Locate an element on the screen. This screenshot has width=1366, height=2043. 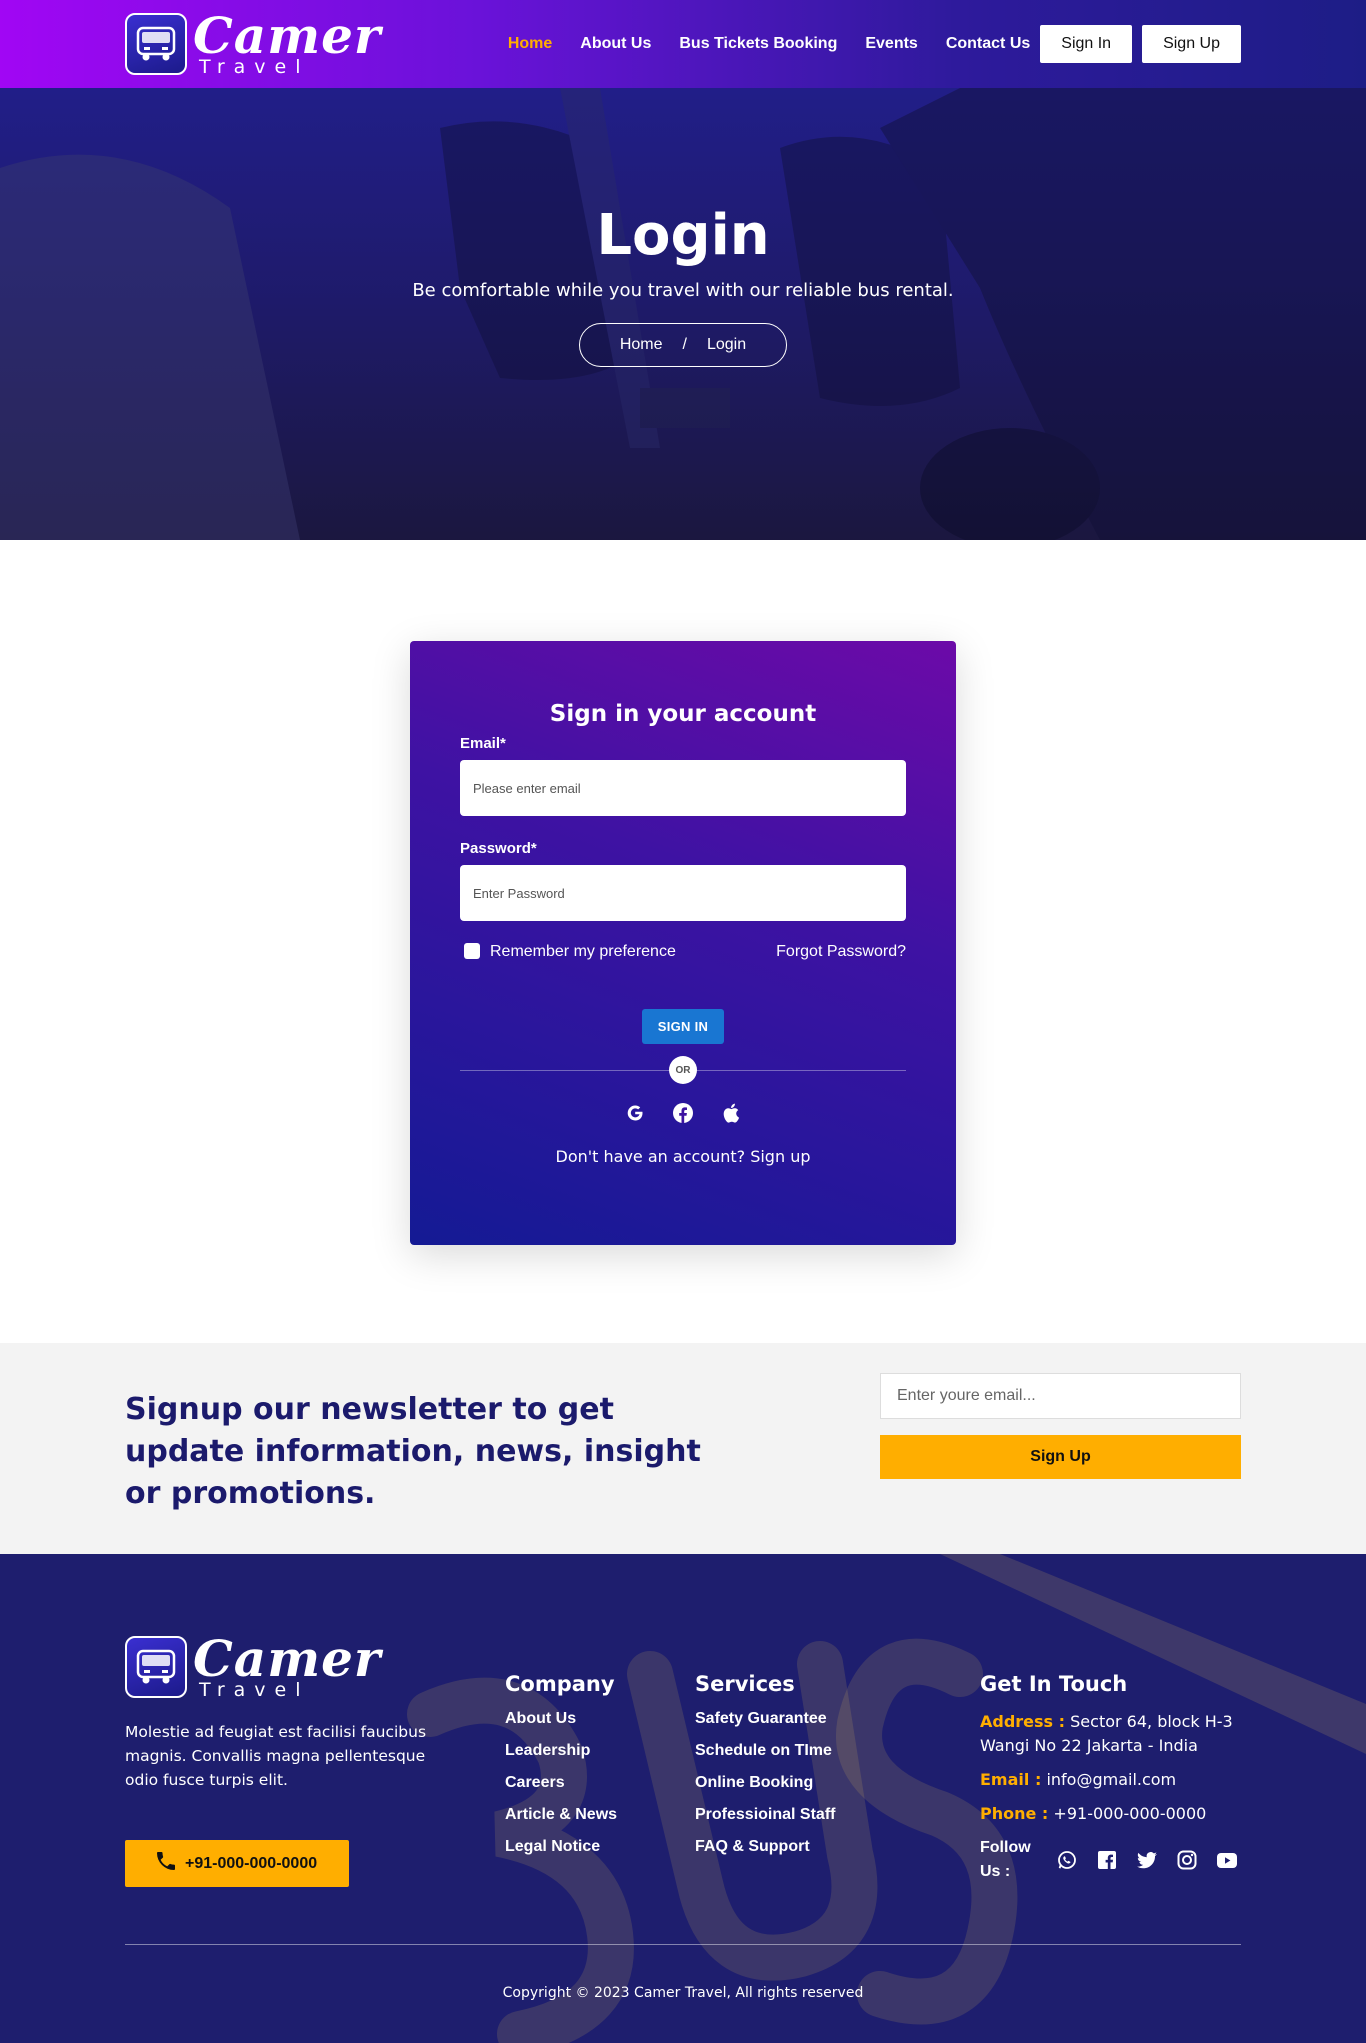
social-login-row is located at coordinates (683, 1113).